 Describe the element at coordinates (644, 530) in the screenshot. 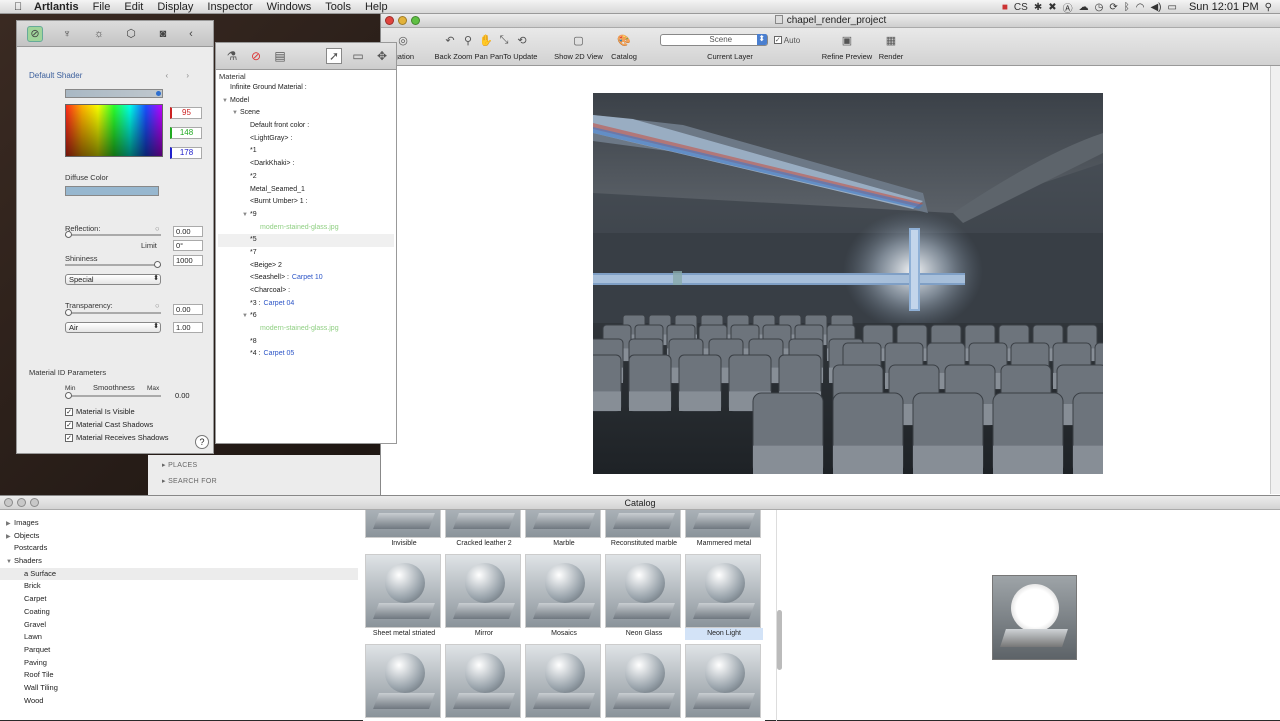

I see `shader-tile: Reconstituted marble` at that location.